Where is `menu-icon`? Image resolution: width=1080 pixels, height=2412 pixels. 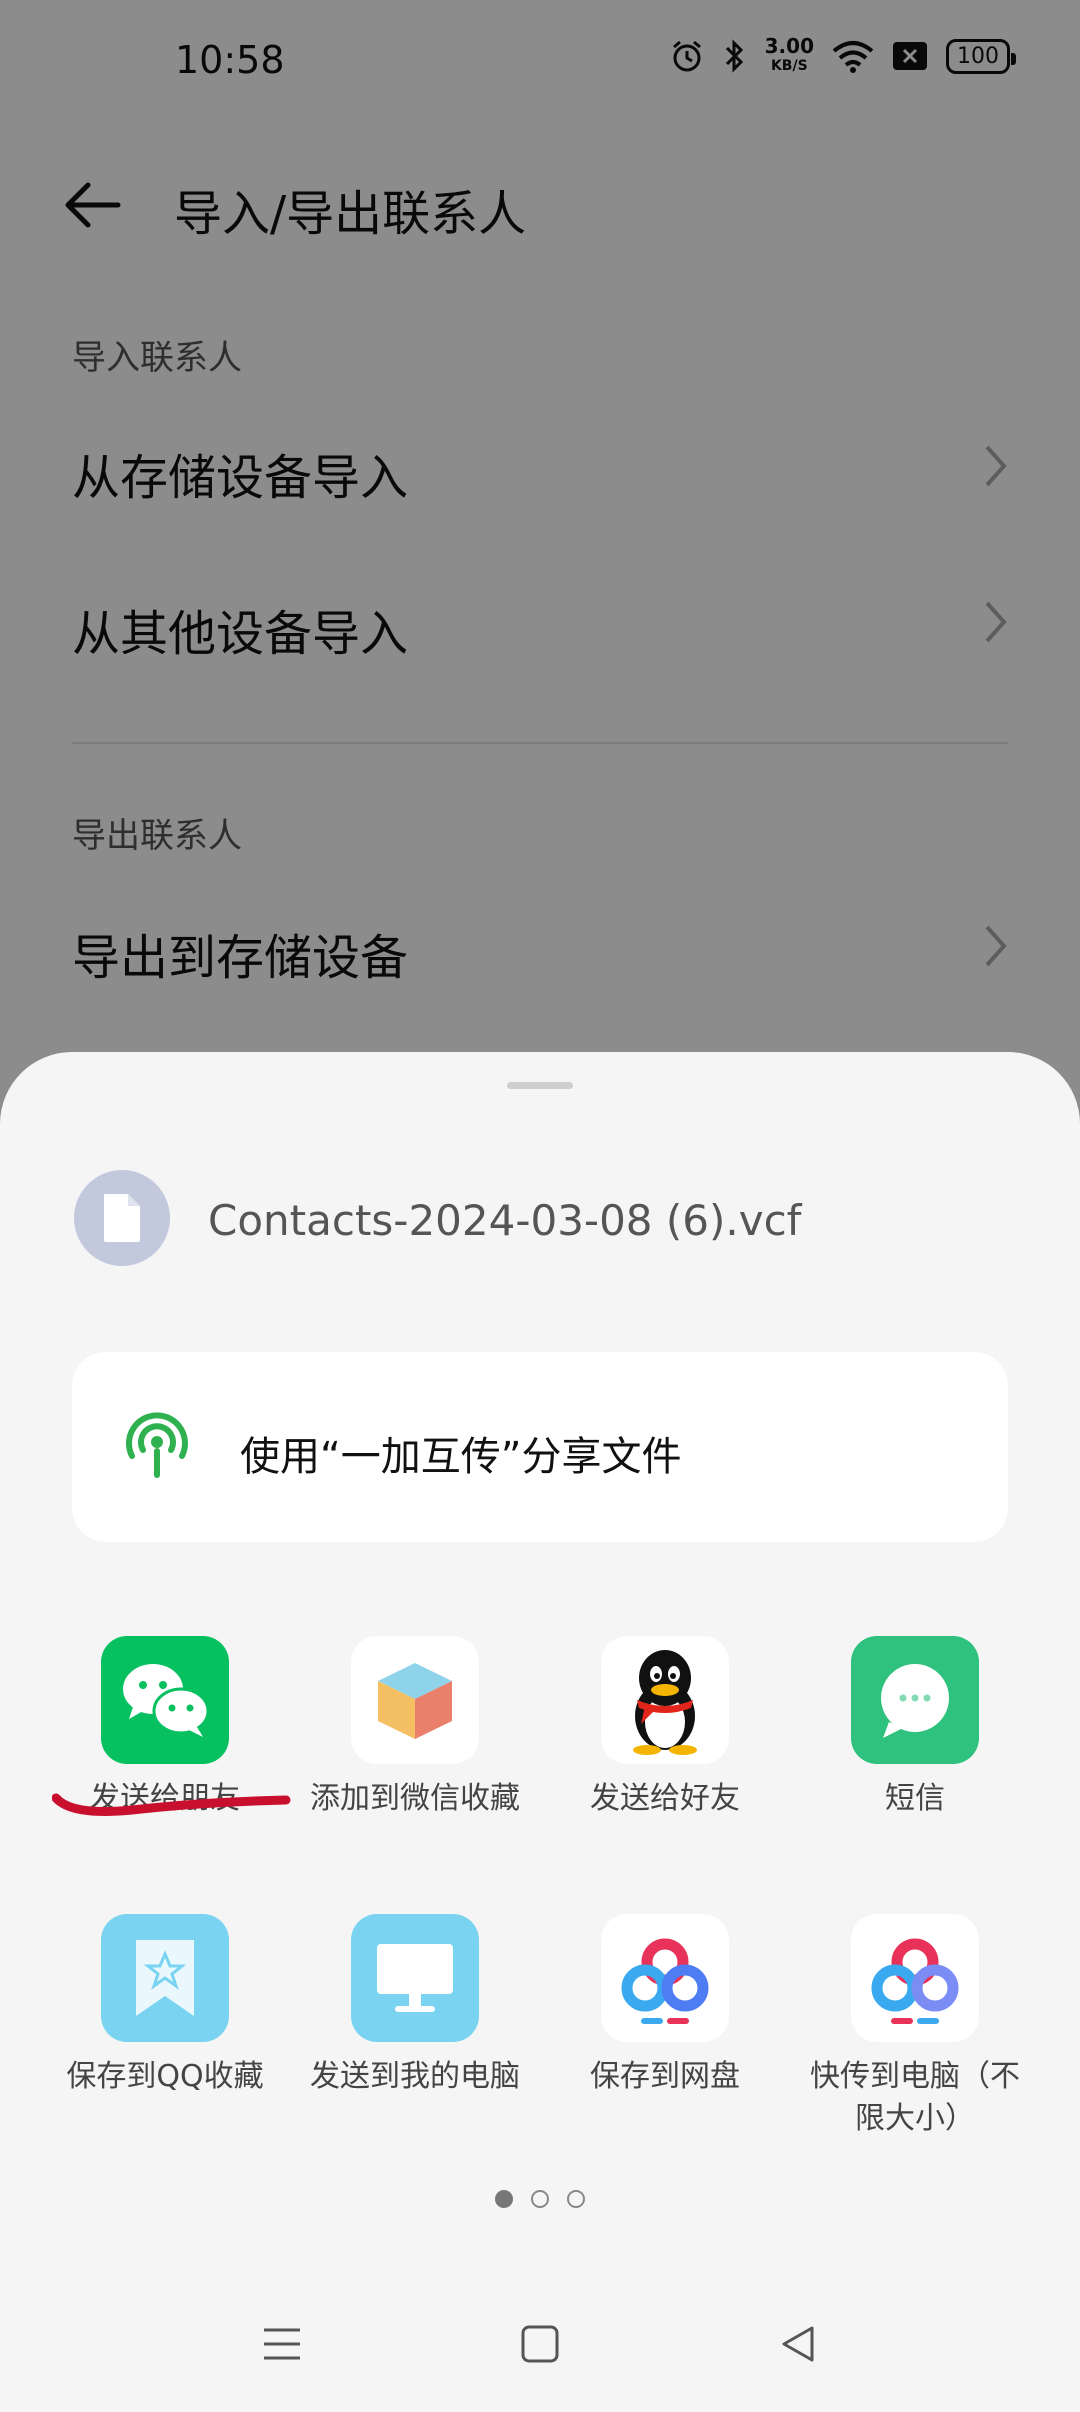 menu-icon is located at coordinates (282, 2344).